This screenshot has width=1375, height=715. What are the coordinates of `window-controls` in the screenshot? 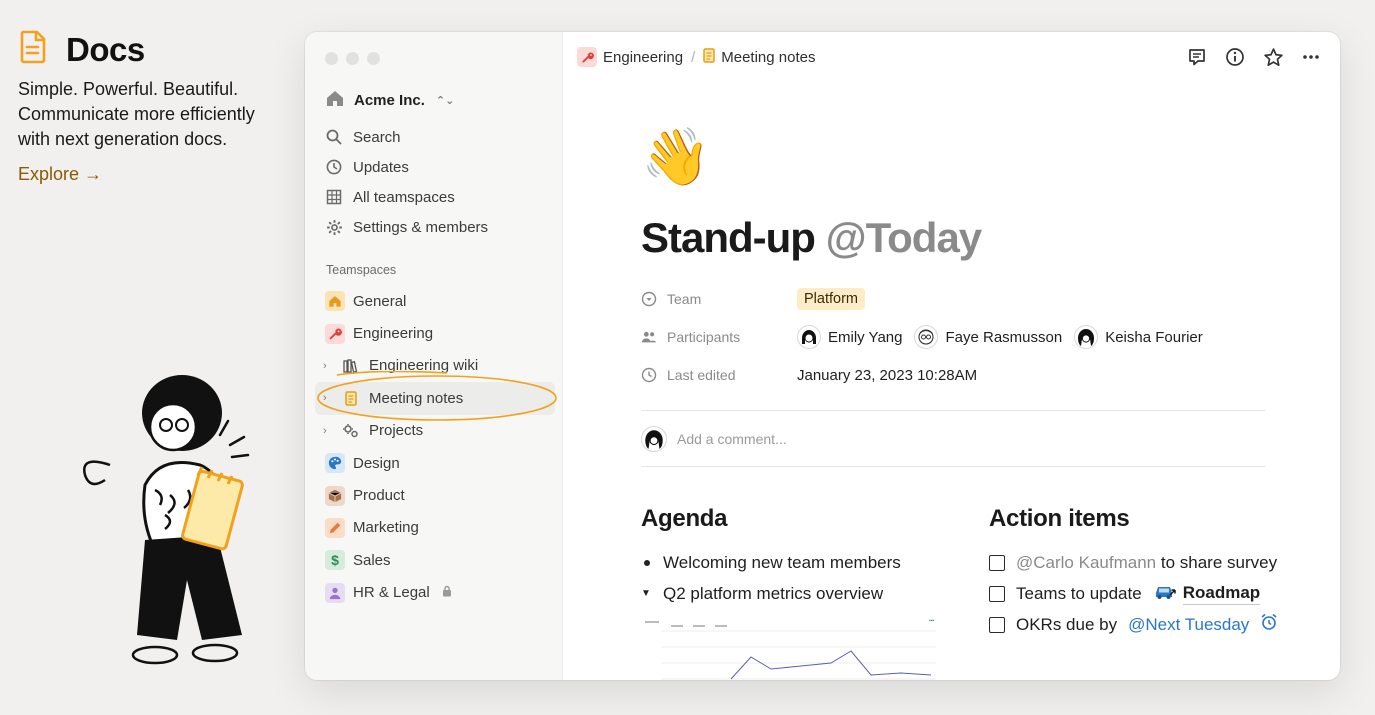 It's located at (352, 58).